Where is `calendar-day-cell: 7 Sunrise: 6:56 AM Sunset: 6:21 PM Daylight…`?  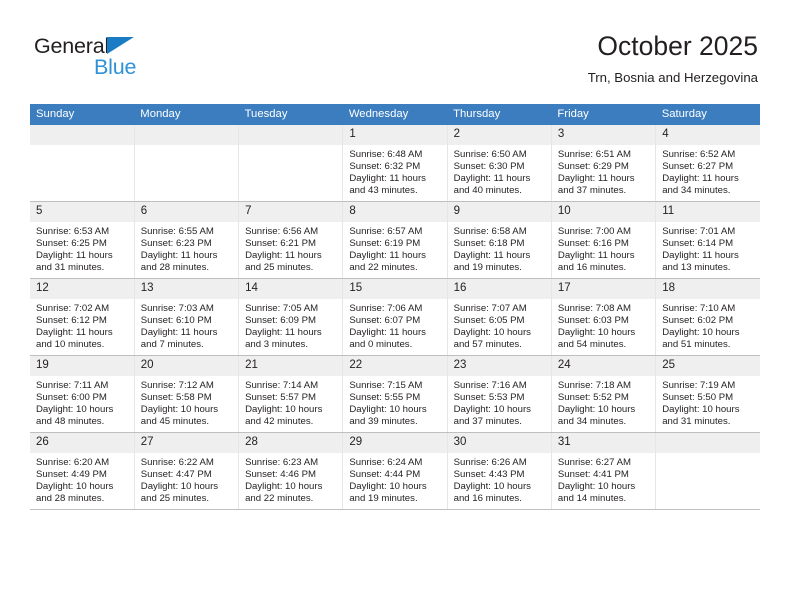
calendar-day-cell: 7 Sunrise: 6:56 AM Sunset: 6:21 PM Daylight… is located at coordinates (291, 240).